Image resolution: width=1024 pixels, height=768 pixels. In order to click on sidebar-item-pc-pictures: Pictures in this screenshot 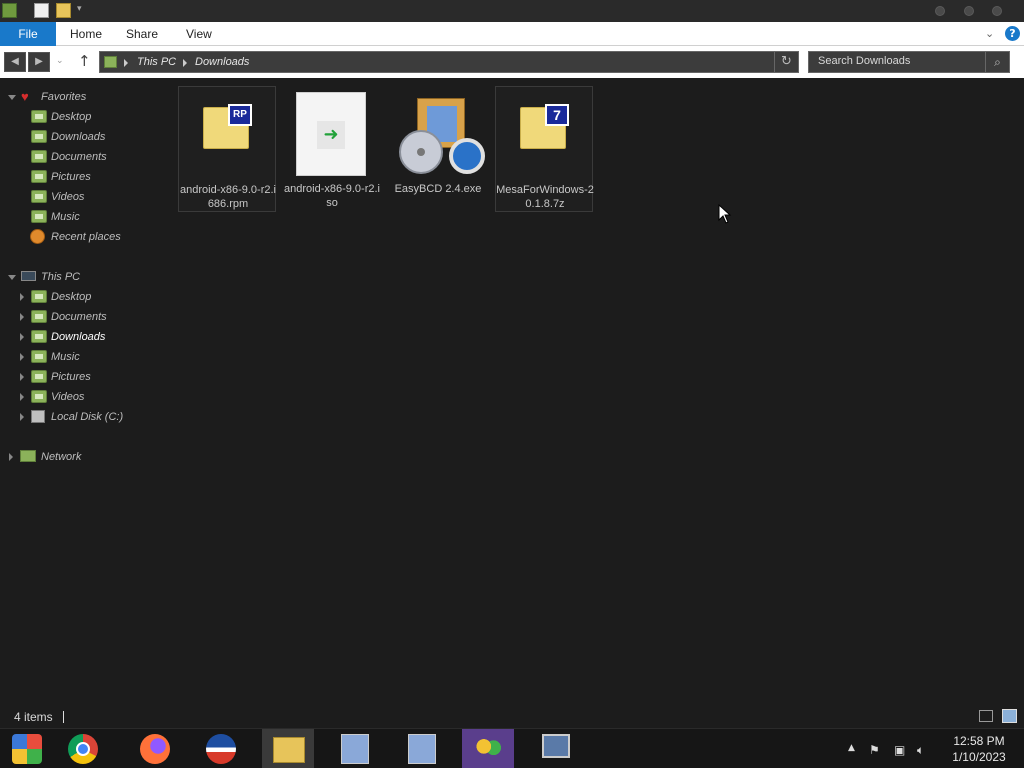, I will do `click(75, 377)`.